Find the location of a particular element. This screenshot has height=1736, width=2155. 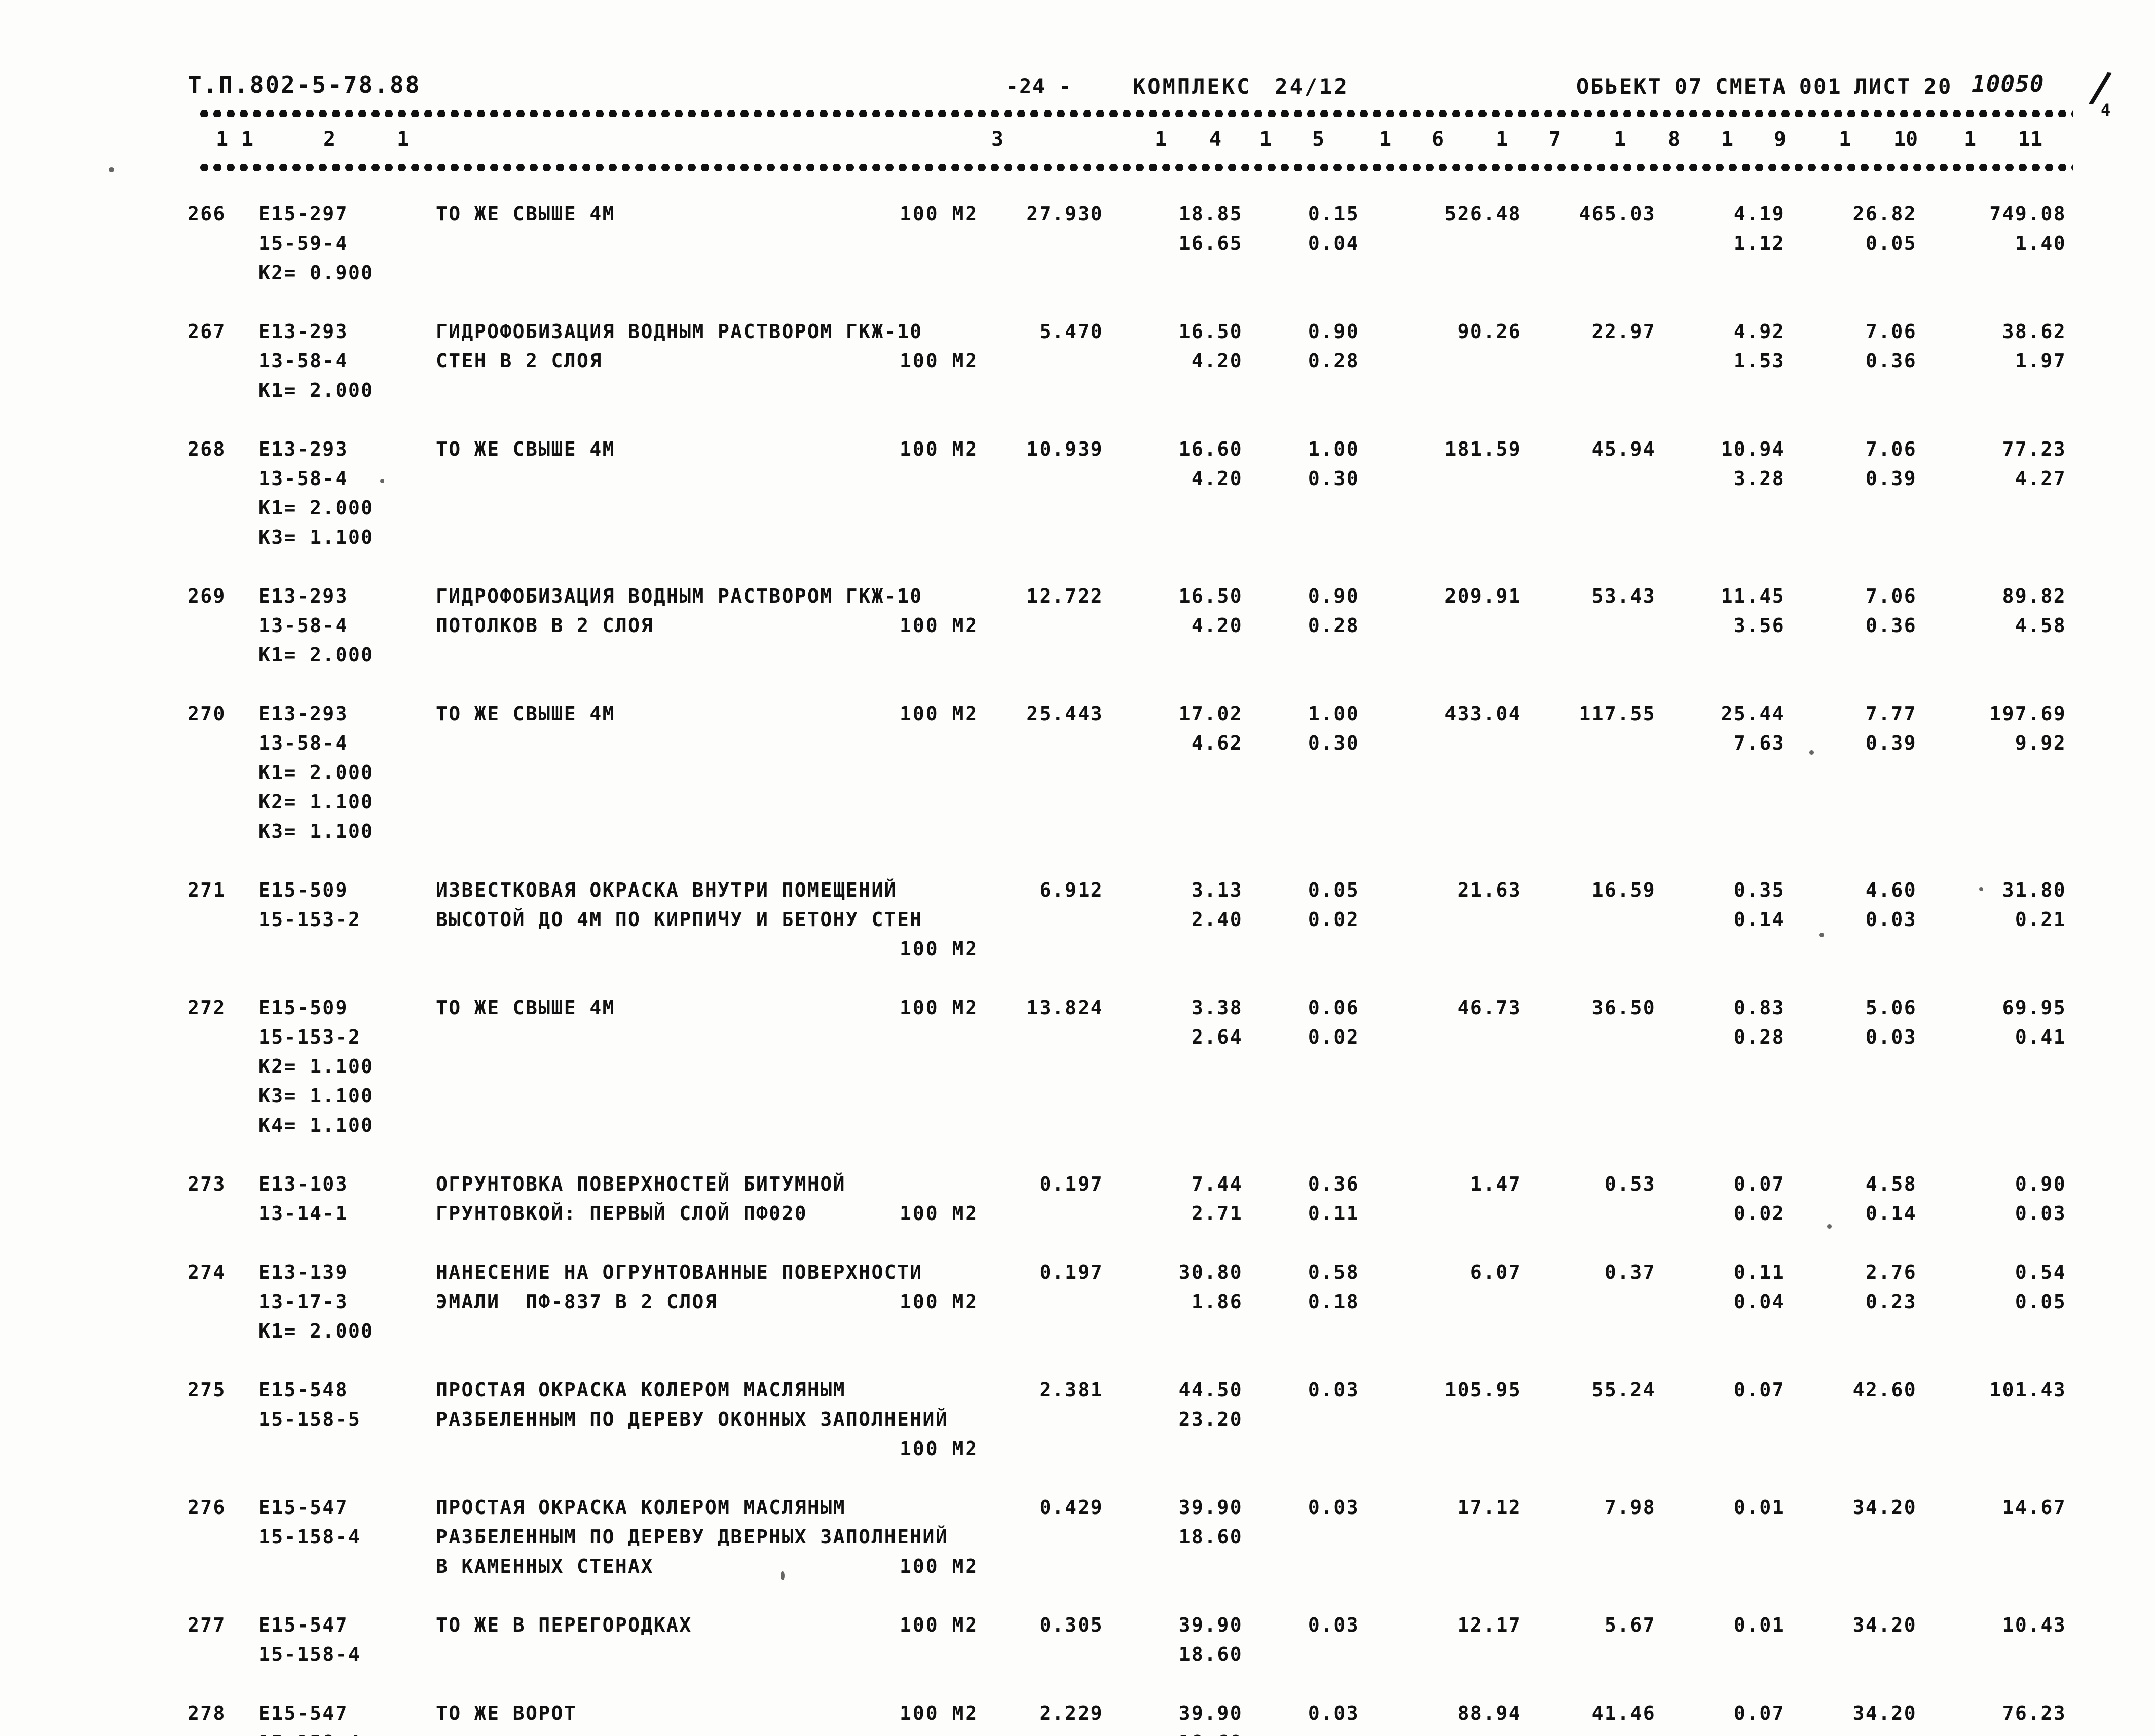

table-row-line: 13-58-4 4.20 0.30 3.28 0.39 4.27 is located at coordinates (1077, 482).